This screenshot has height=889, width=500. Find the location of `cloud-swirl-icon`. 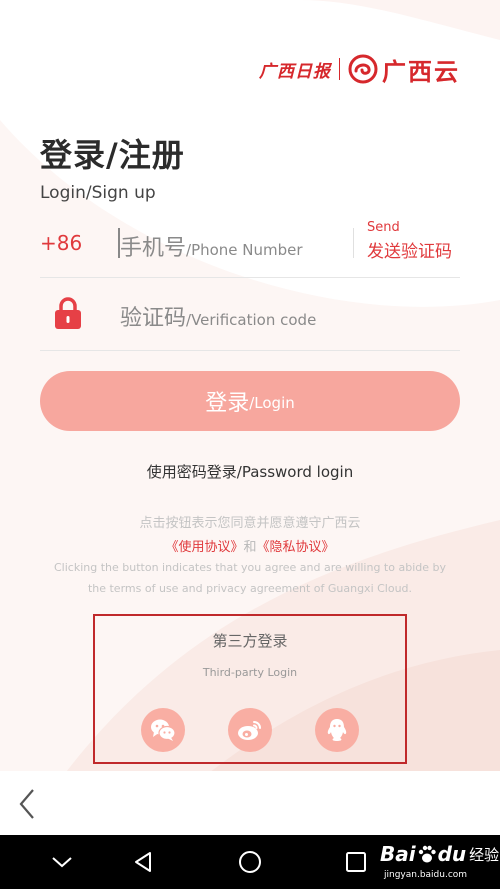

cloud-swirl-icon is located at coordinates (363, 69).